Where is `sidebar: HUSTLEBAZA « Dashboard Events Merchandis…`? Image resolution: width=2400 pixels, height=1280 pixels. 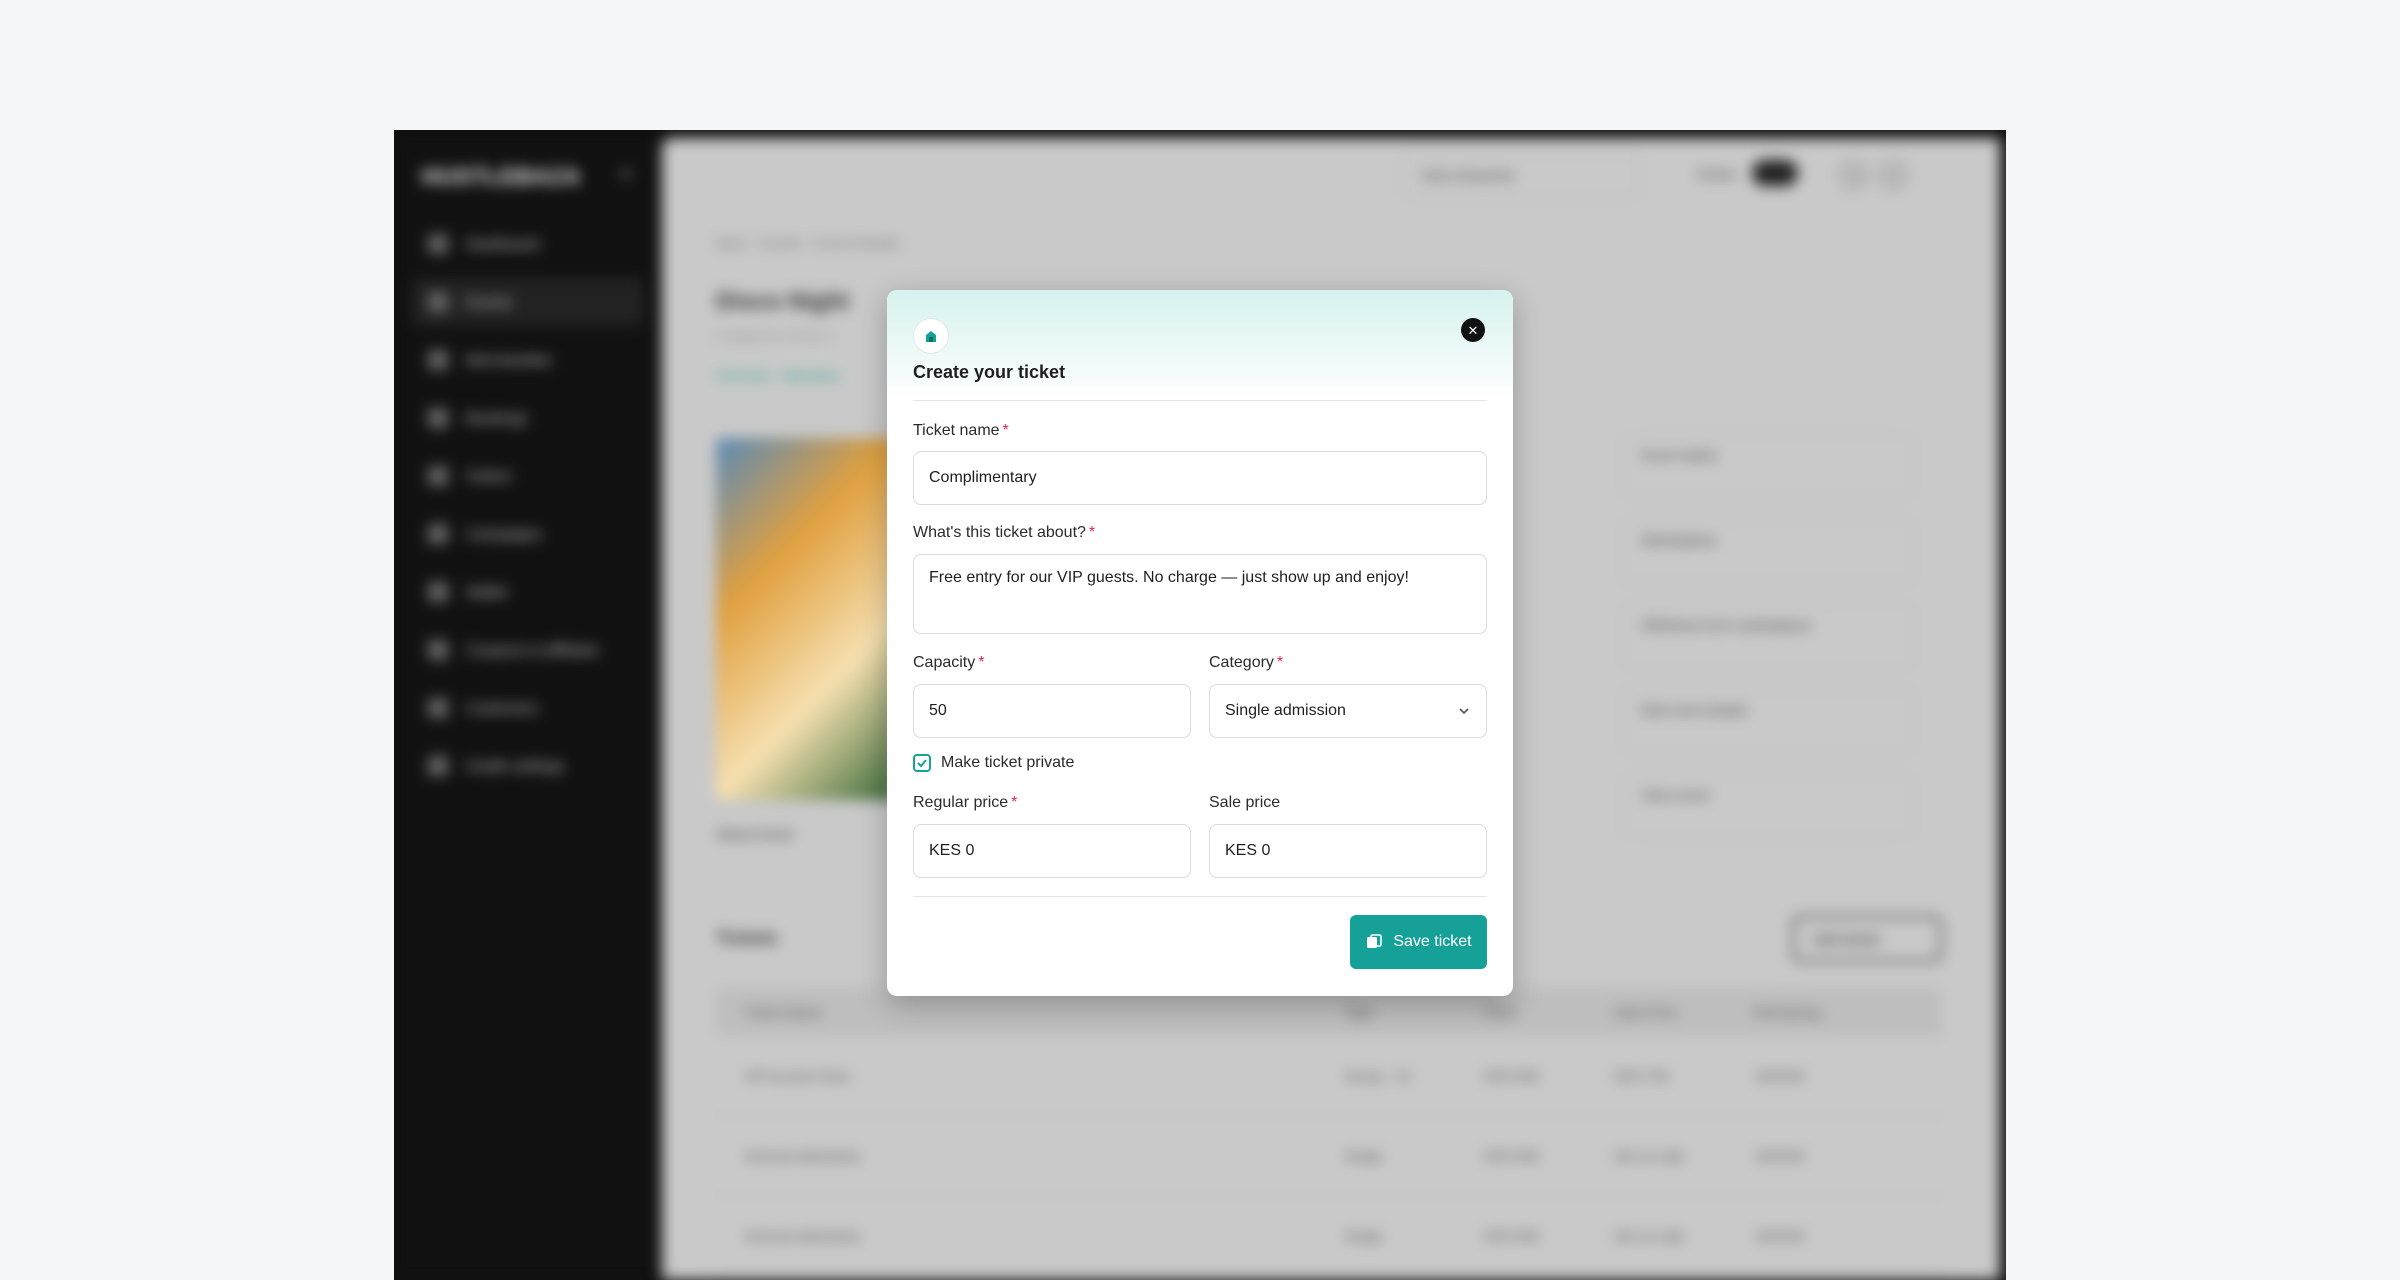
sidebar: HUSTLEBAZA « Dashboard Events Merchandis… is located at coordinates (528, 705).